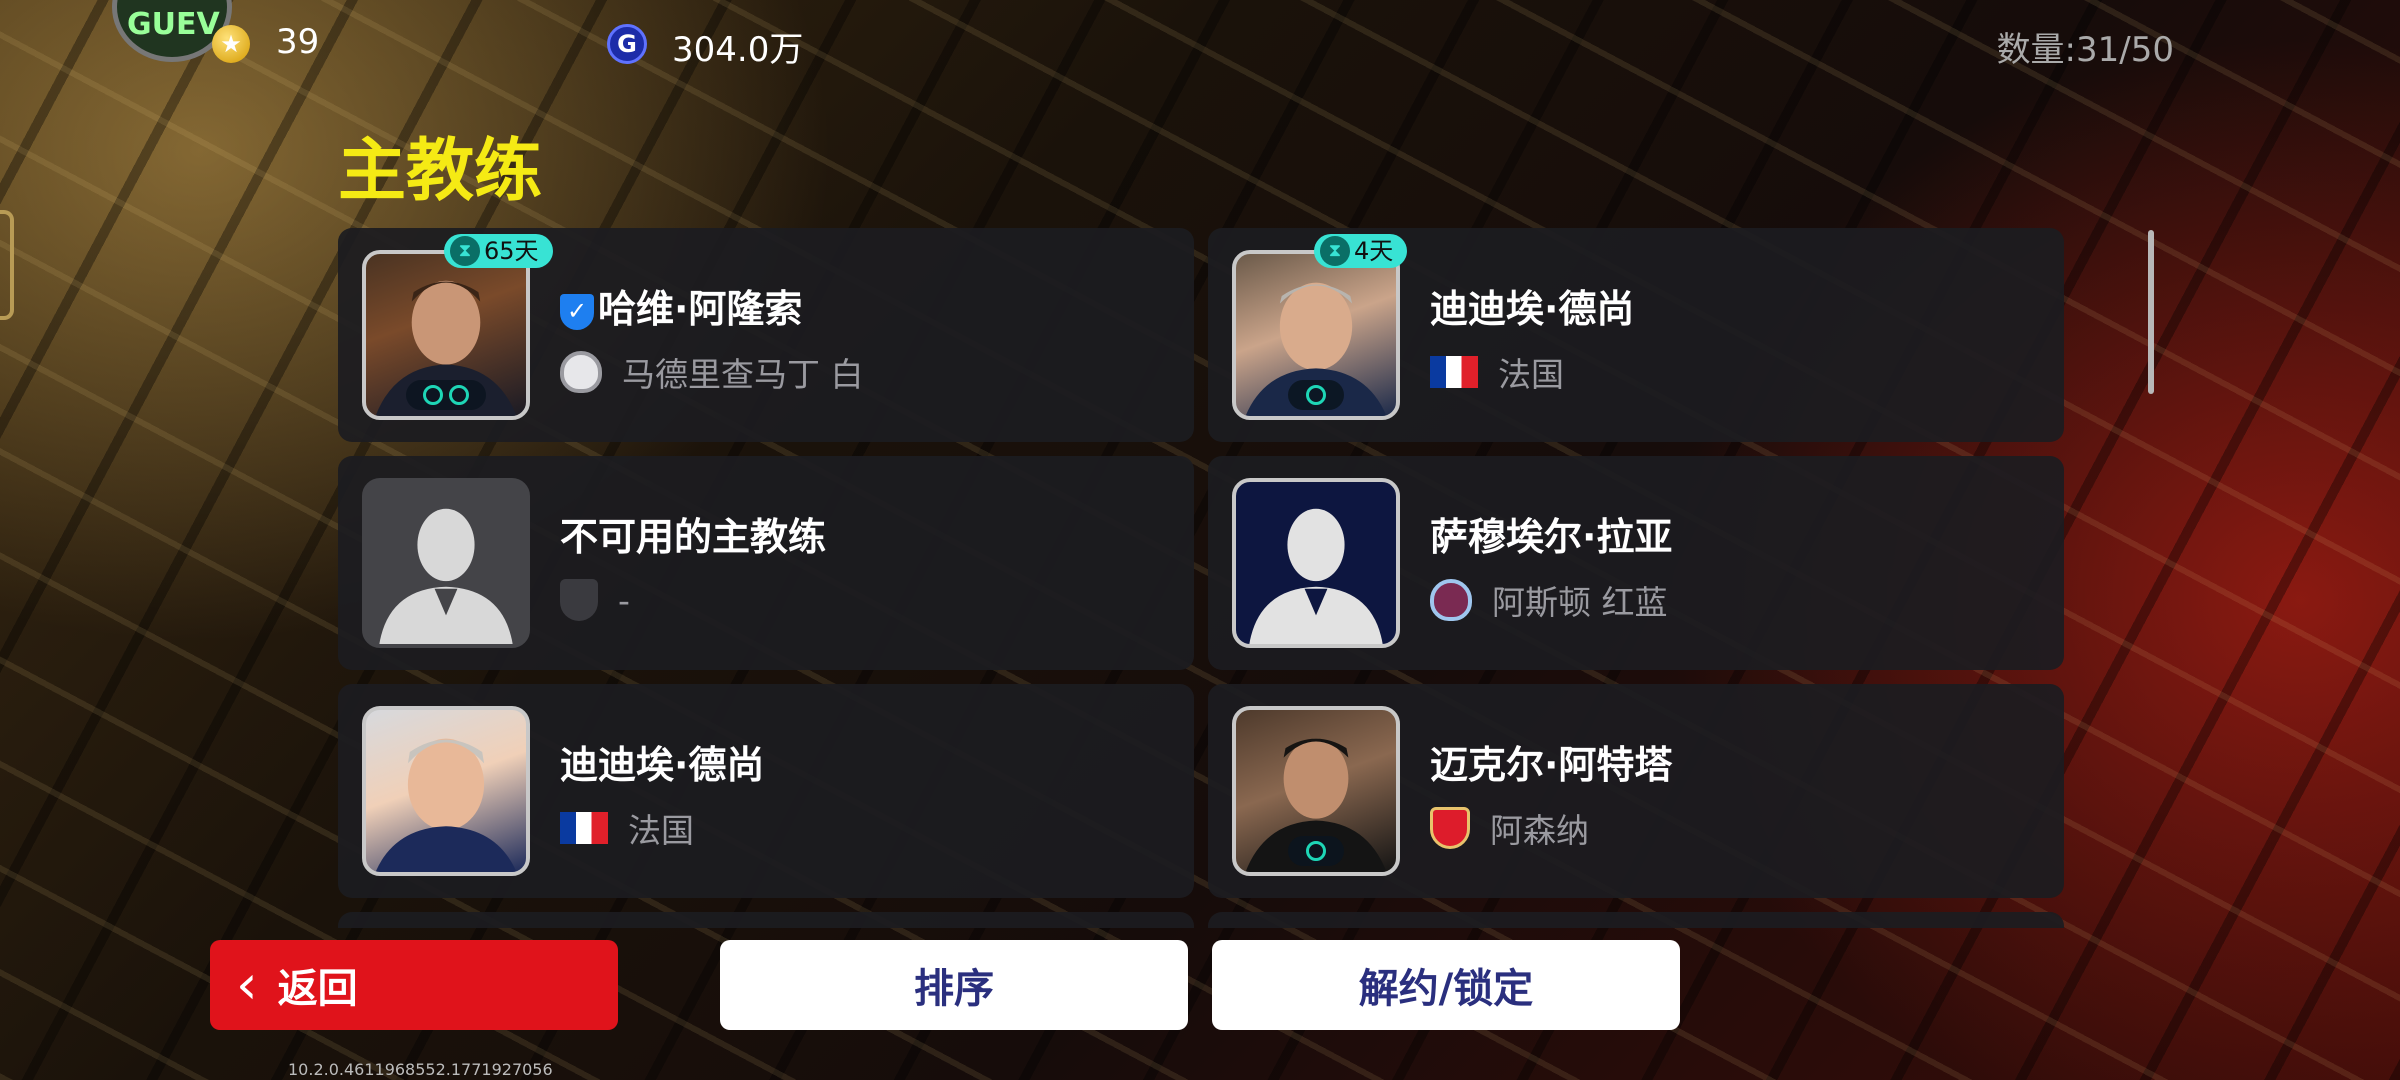 The height and width of the screenshot is (1080, 2400). I want to click on top-status-bar: GUEV ★ 39 G 304.0万 数量:31/50, so click(1200, 45).